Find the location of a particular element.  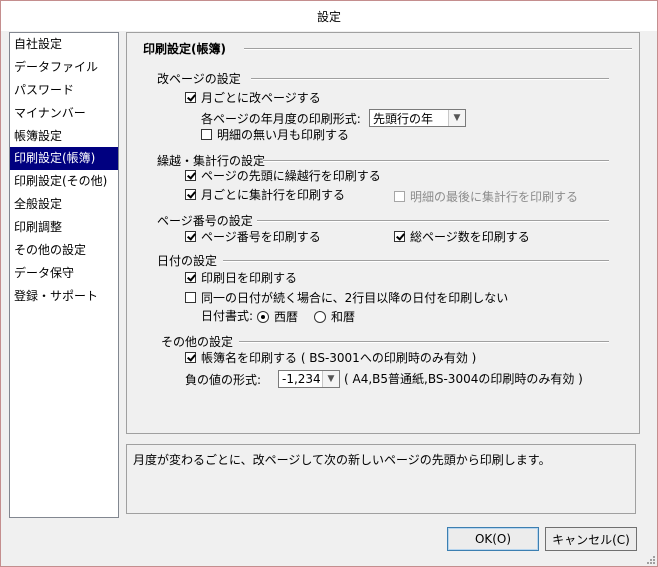

sidebar-item: 印刷調整 is located at coordinates (64, 227).